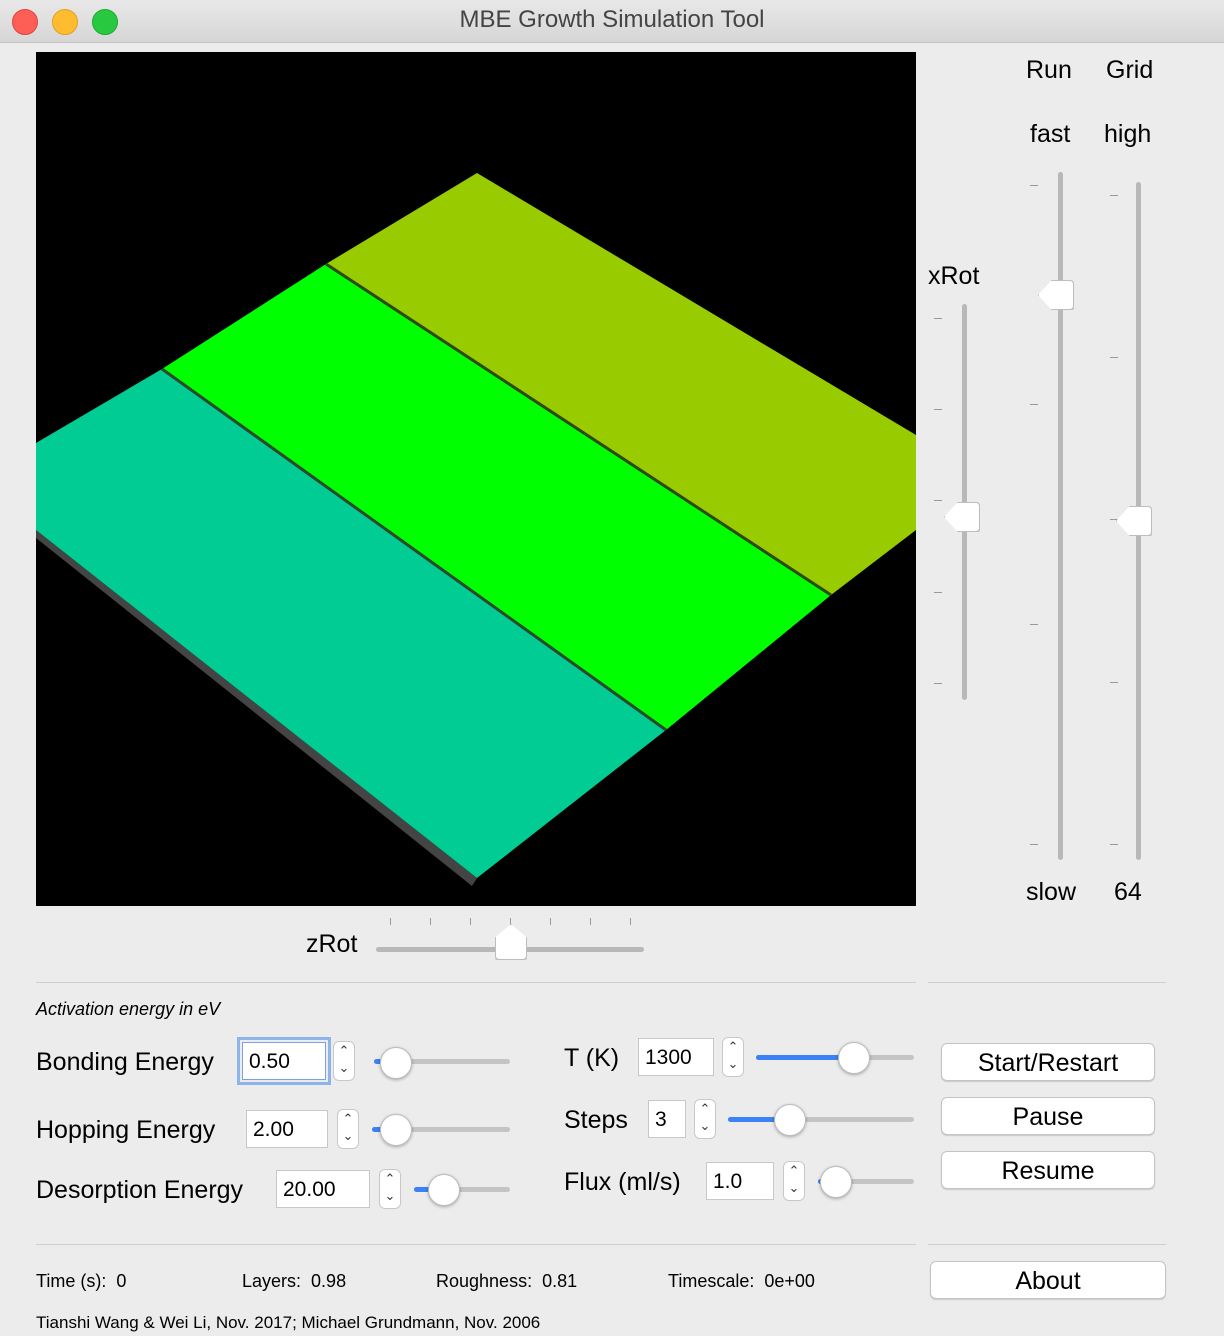 Image resolution: width=1224 pixels, height=1336 pixels. Describe the element at coordinates (794, 1181) in the screenshot. I see `flux-stepper: ⌃ ⌄` at that location.